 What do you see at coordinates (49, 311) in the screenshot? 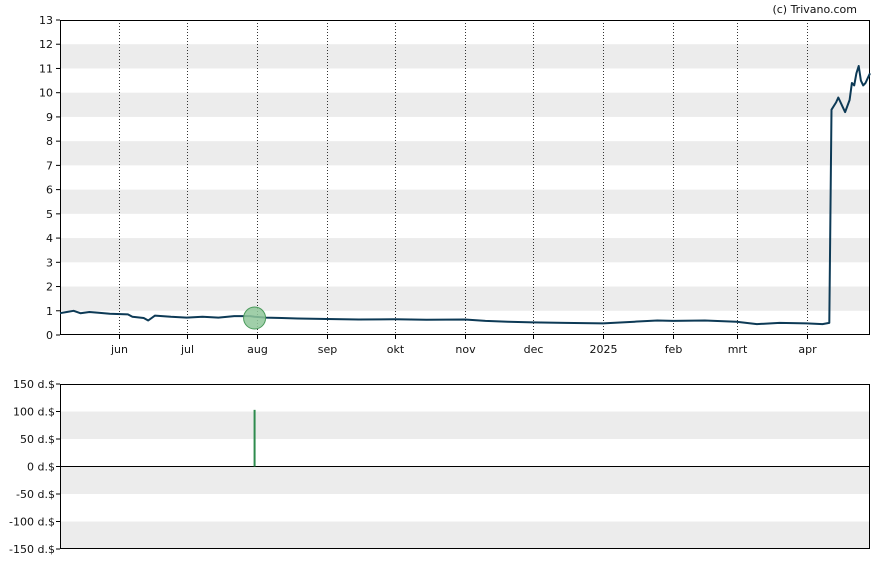
I see `price-y-tick-label: 1` at bounding box center [49, 311].